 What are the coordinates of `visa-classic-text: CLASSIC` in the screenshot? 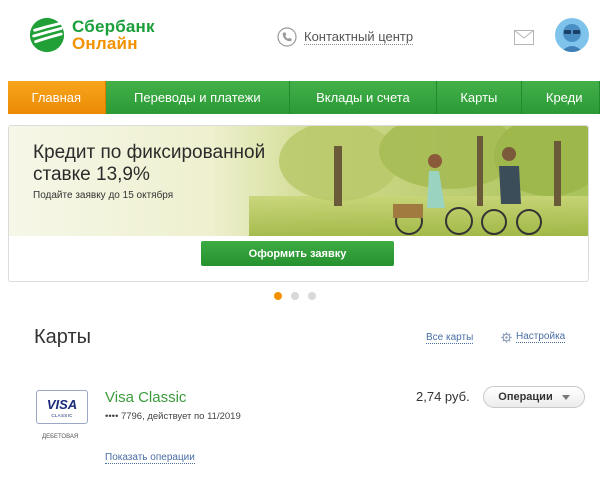 It's located at (62, 415).